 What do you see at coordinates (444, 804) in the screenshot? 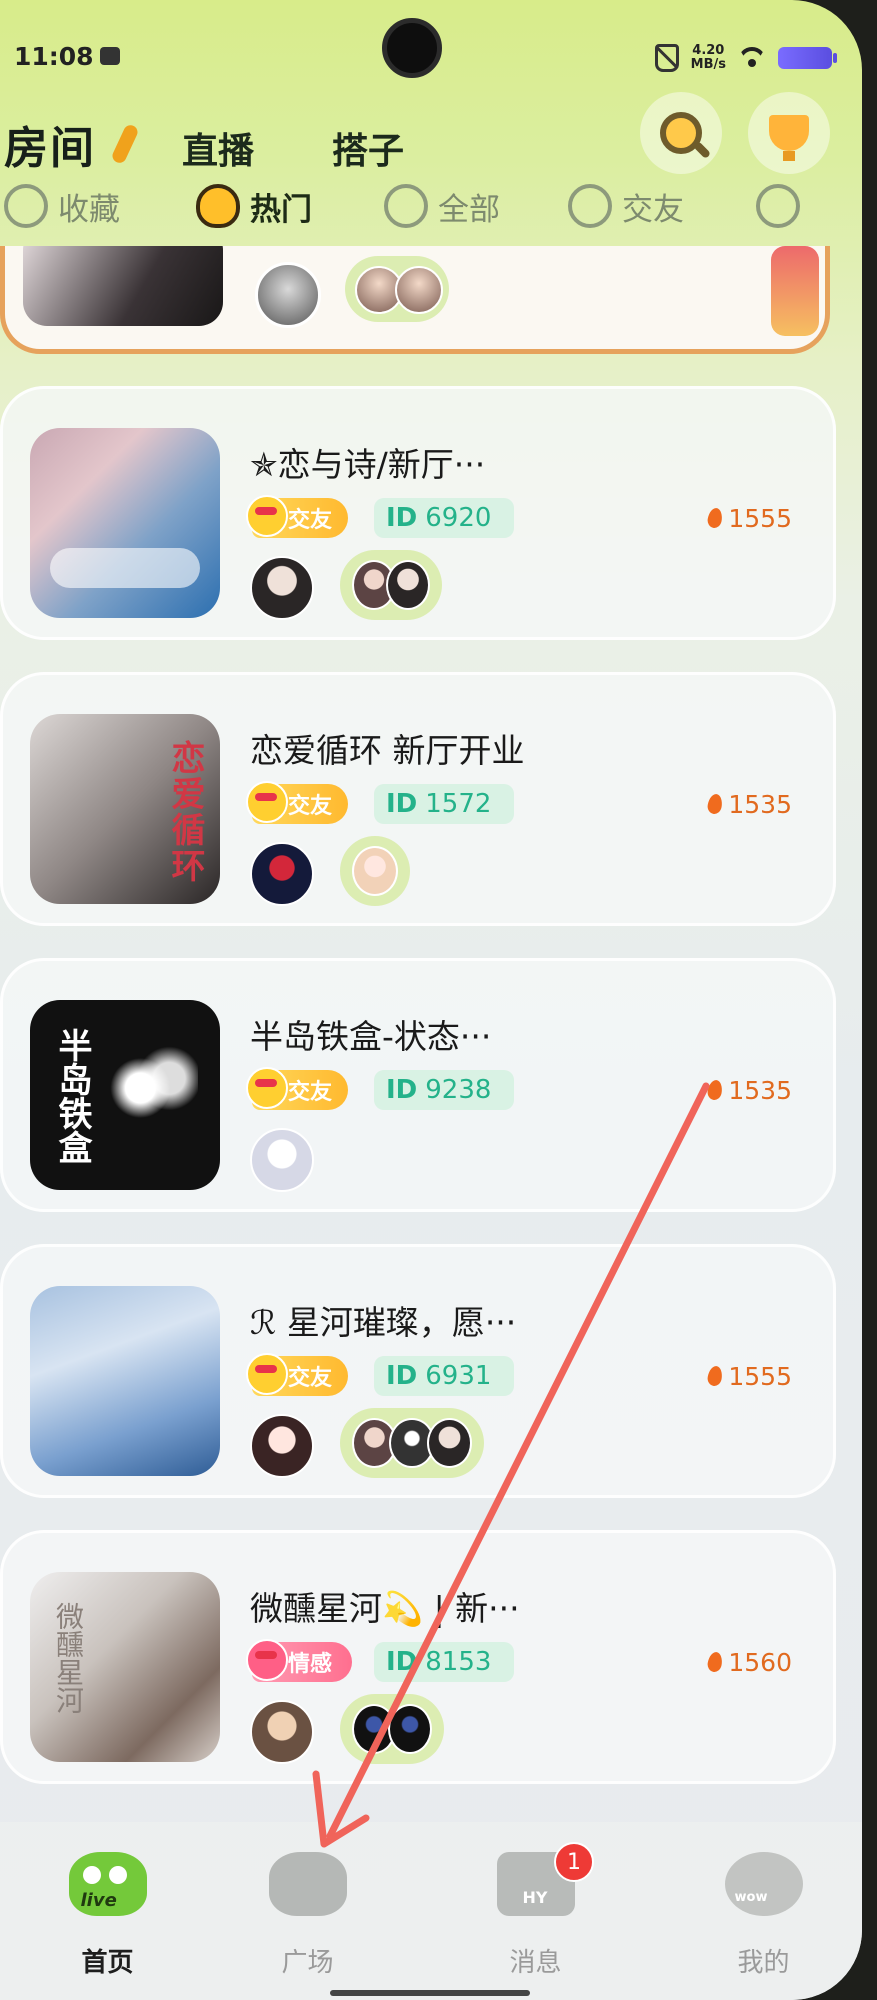
I see `room-id: ID 1572` at bounding box center [444, 804].